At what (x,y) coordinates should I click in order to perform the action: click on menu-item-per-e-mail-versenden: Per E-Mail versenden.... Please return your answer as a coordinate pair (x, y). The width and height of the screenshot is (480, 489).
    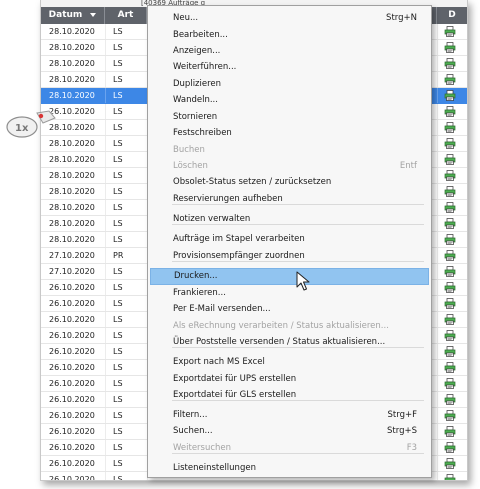
    Looking at the image, I should click on (289, 309).